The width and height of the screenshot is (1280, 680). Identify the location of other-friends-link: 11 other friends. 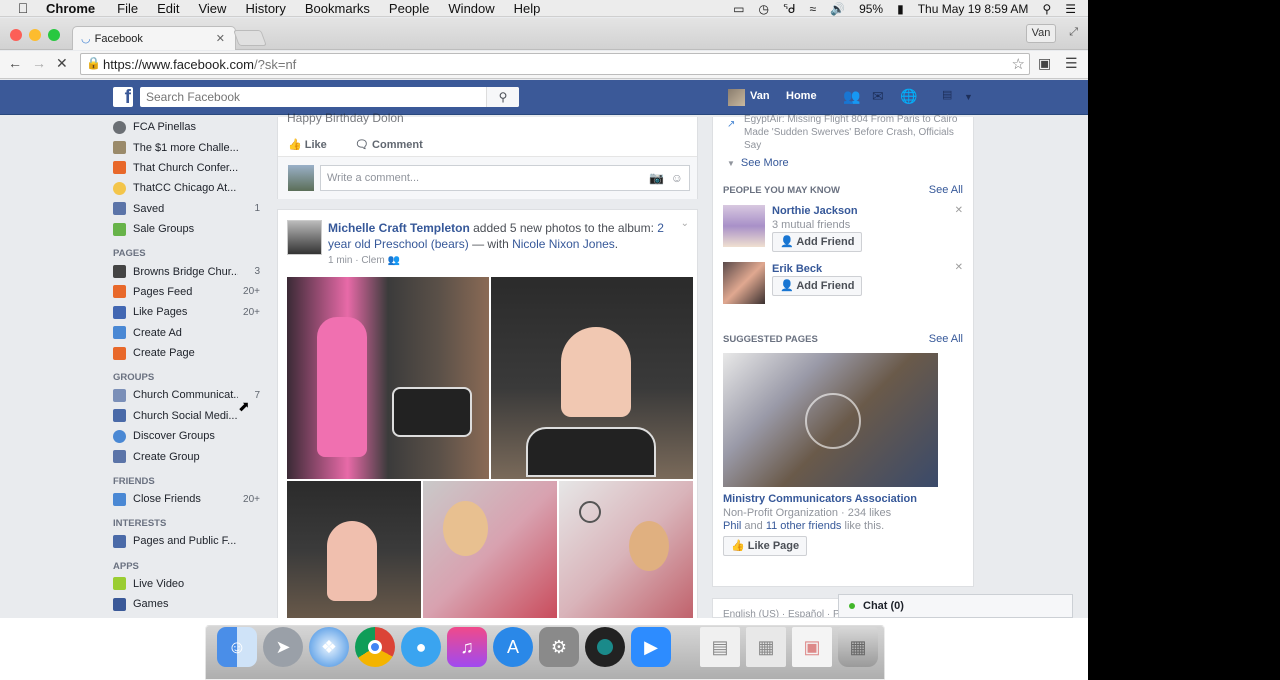
(804, 526).